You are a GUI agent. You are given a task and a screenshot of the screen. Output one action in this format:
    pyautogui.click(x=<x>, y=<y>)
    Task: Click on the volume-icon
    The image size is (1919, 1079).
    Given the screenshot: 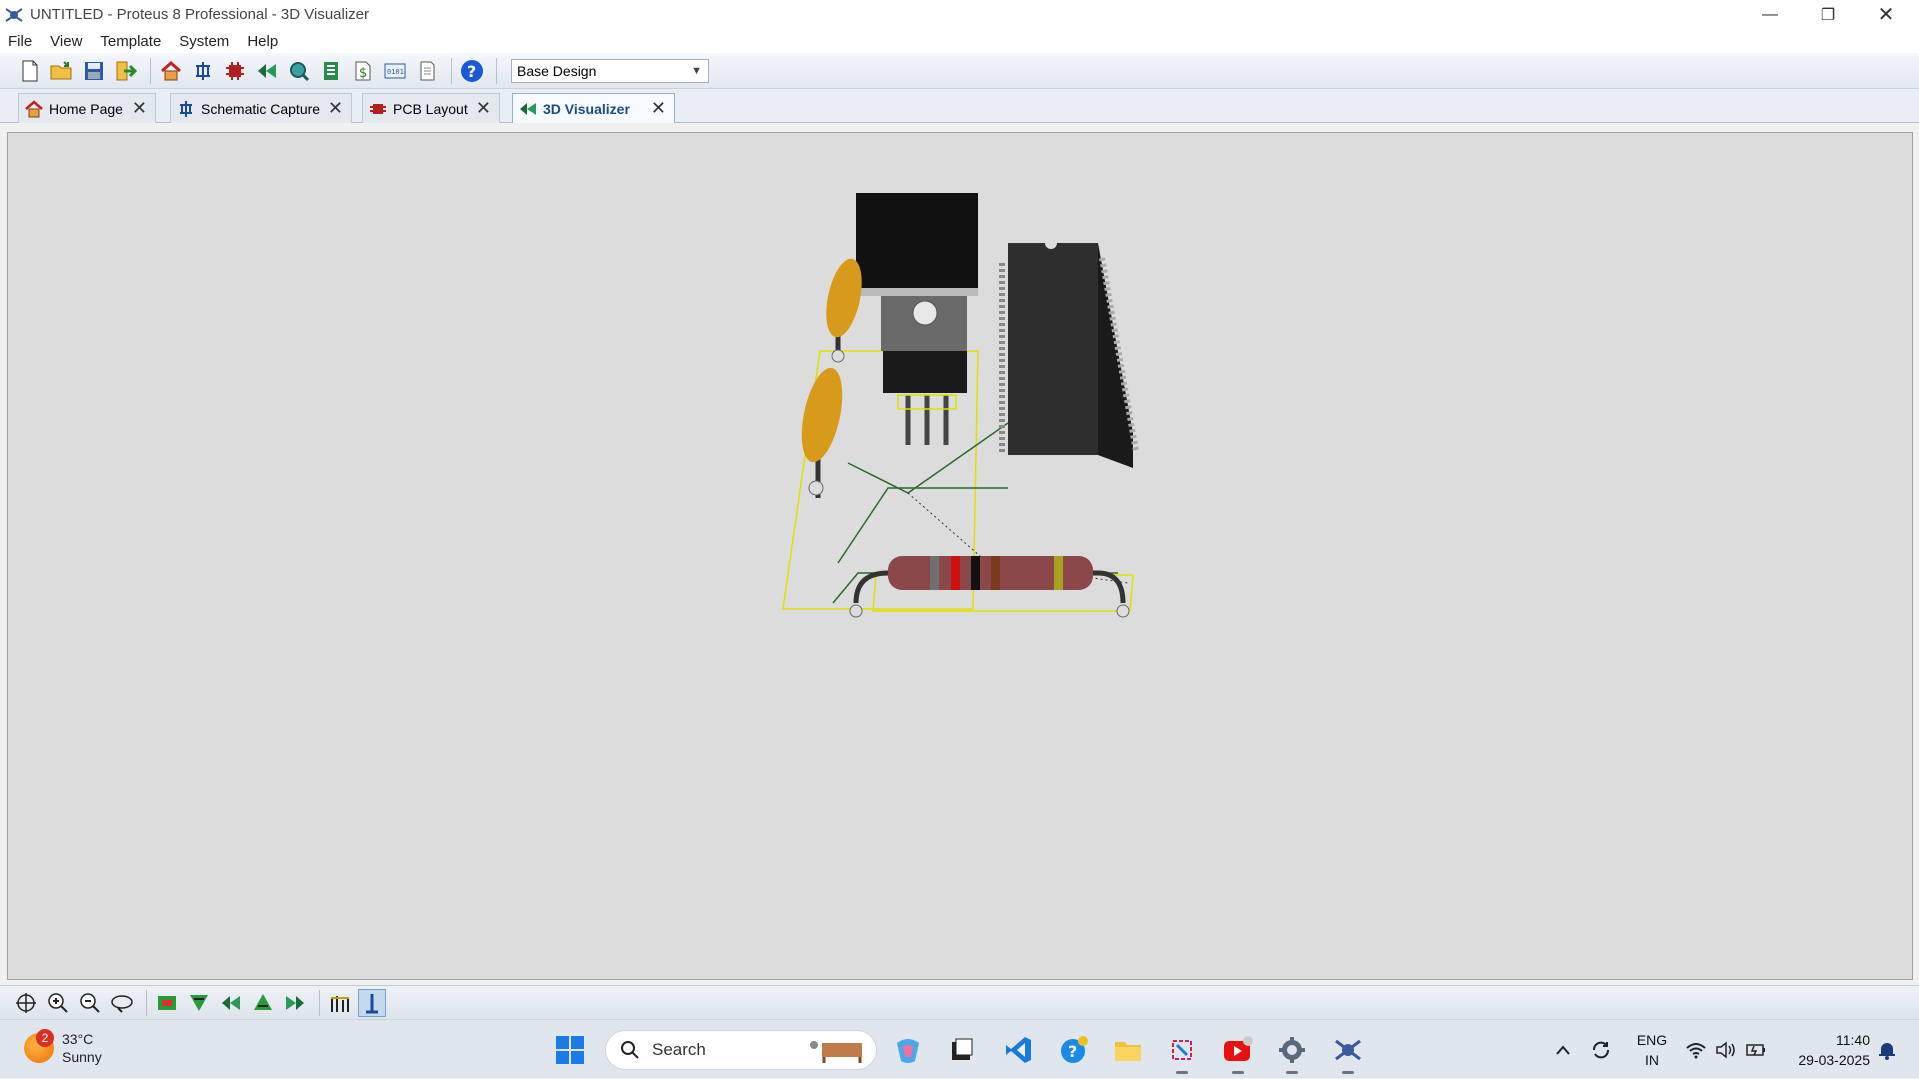 What is the action you would take?
    pyautogui.click(x=1725, y=1049)
    